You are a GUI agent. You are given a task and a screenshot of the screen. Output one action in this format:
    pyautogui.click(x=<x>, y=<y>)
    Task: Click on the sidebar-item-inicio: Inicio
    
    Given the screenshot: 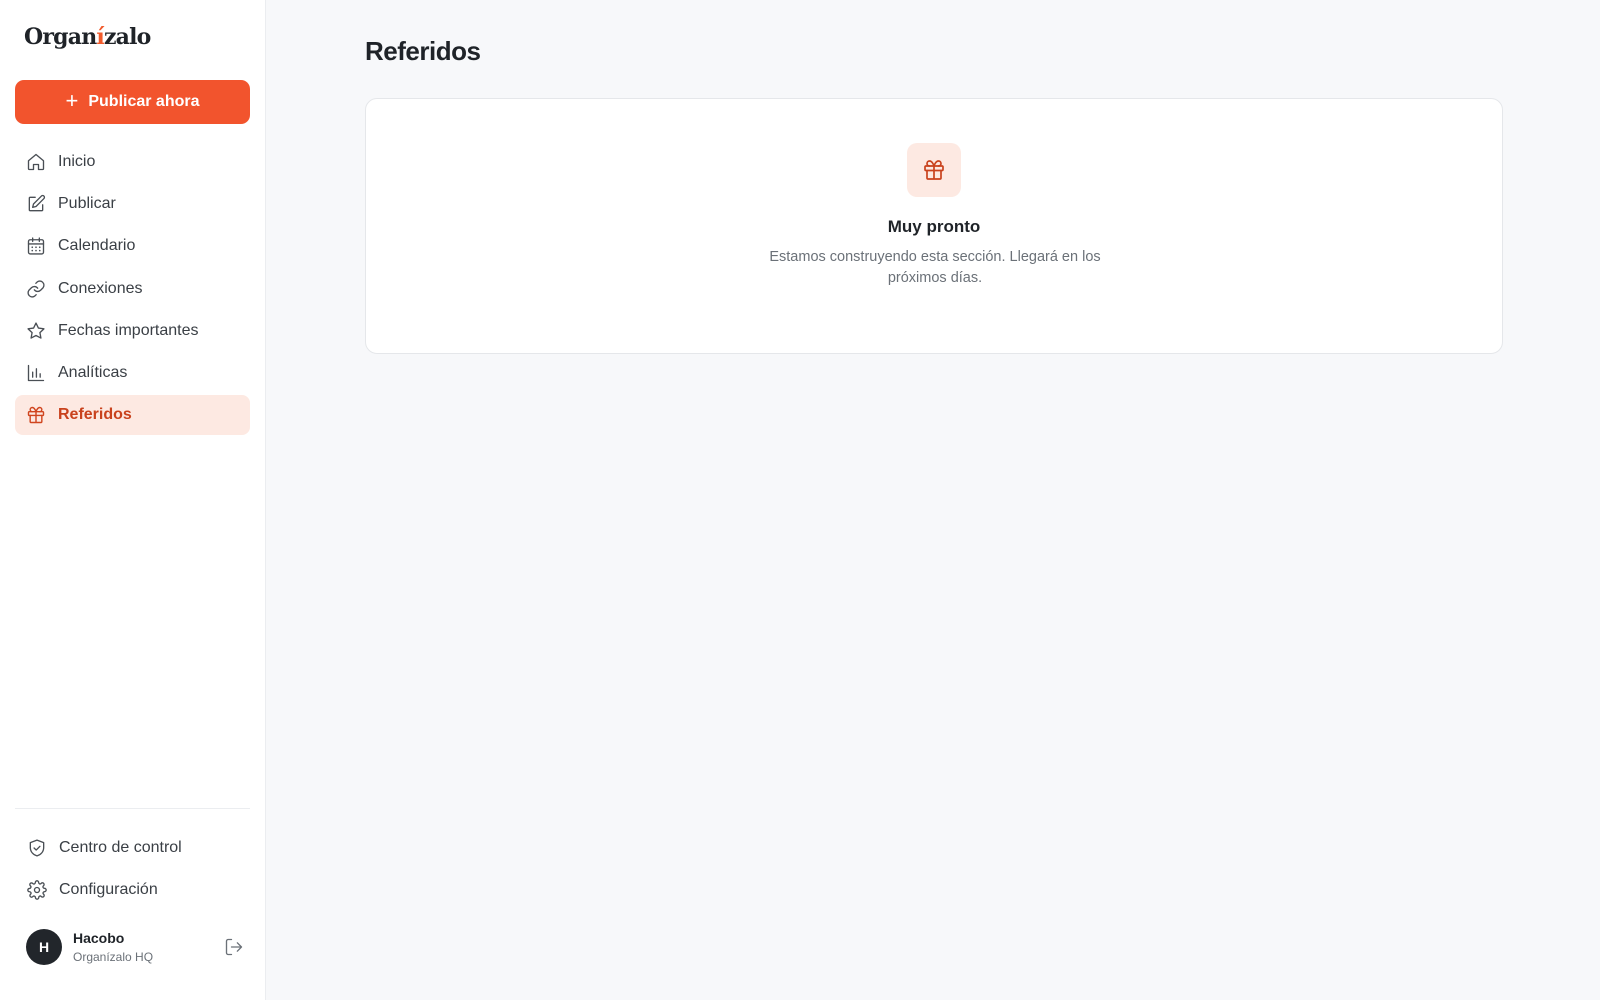 What is the action you would take?
    pyautogui.click(x=132, y=162)
    